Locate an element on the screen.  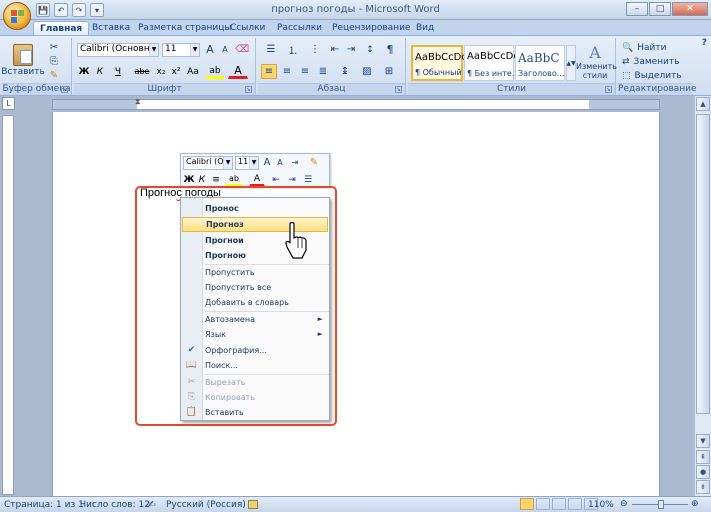
mini-decrease-indent-icon: ⇤ is located at coordinates (276, 179).